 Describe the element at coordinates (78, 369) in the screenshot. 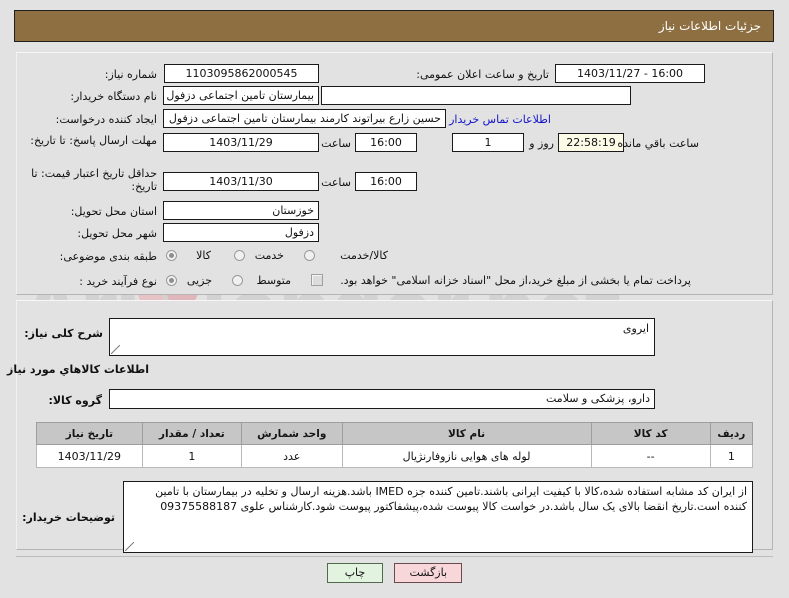

I see `goods-section-title: اطلاعات کالاهاي مورد نیاز` at that location.